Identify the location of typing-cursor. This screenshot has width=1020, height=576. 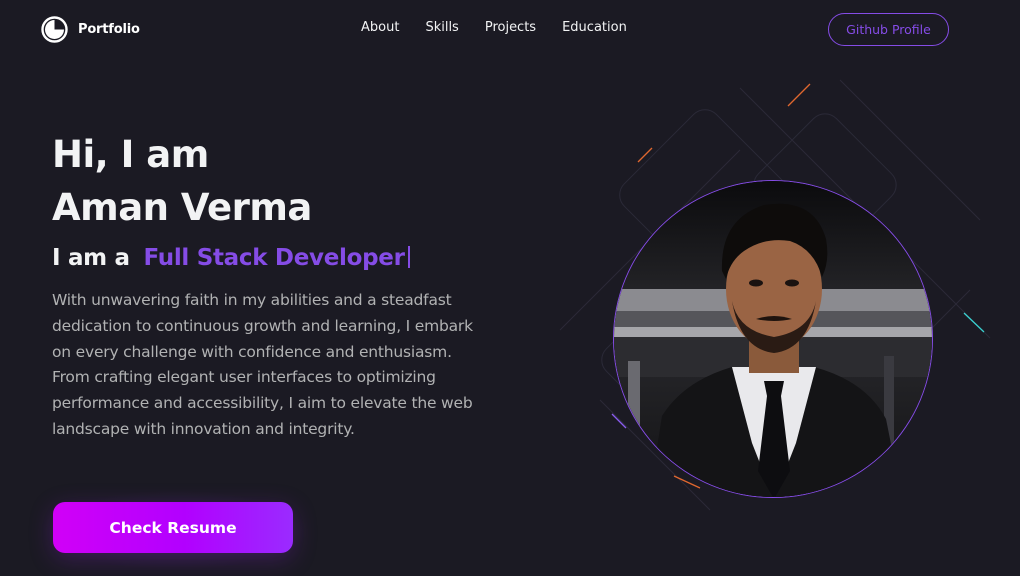
(408, 257).